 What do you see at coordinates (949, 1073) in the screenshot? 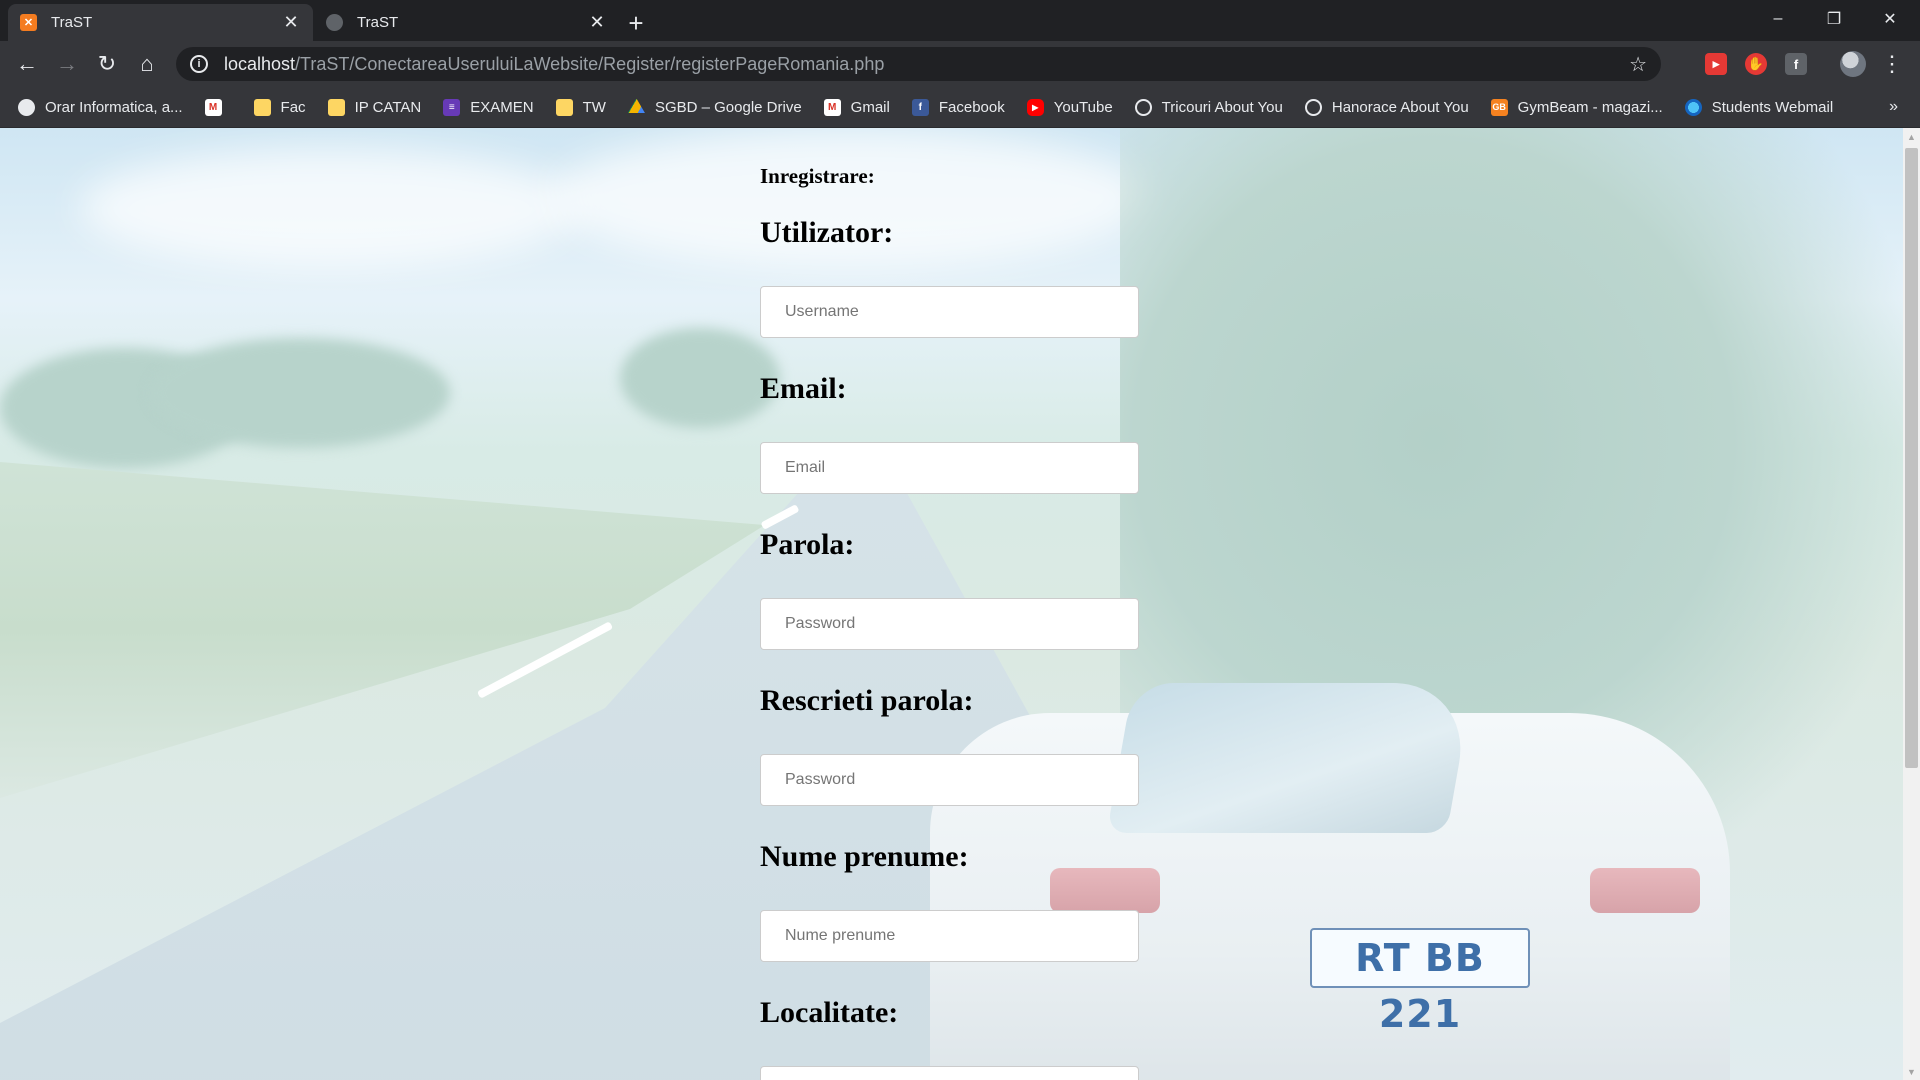
I see `city-input` at bounding box center [949, 1073].